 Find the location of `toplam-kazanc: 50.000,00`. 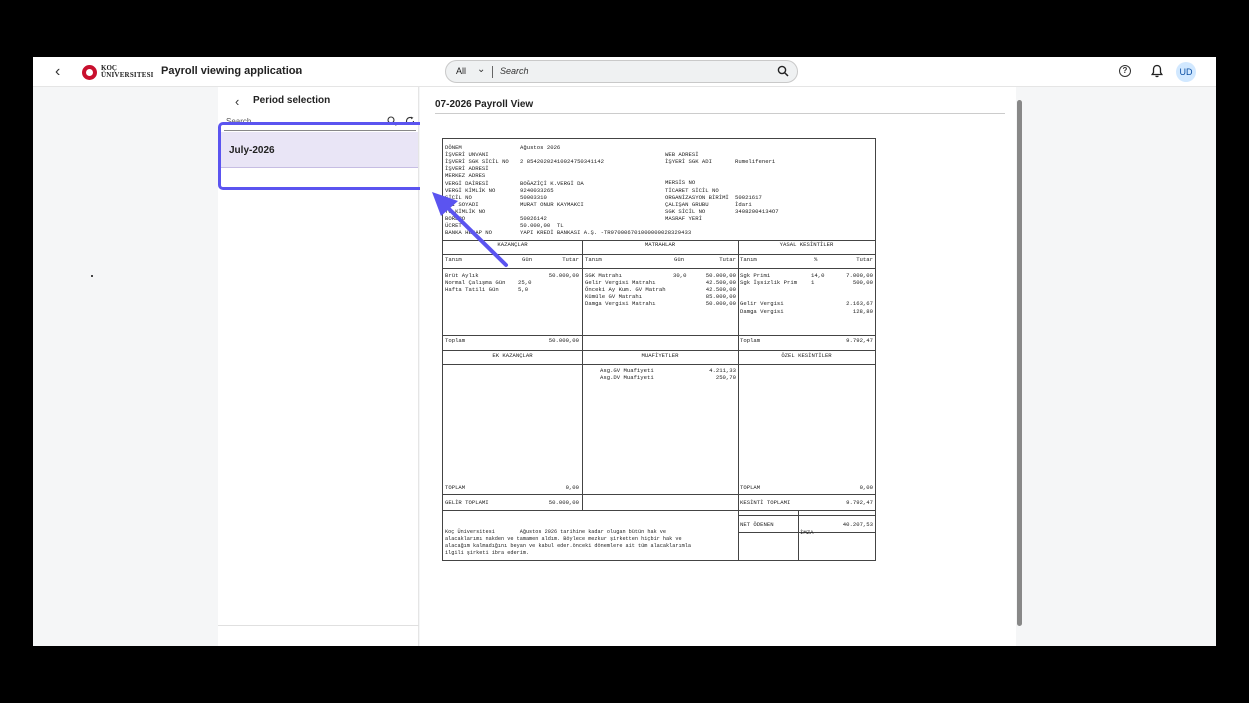

toplam-kazanc: 50.000,00 is located at coordinates (563, 340).